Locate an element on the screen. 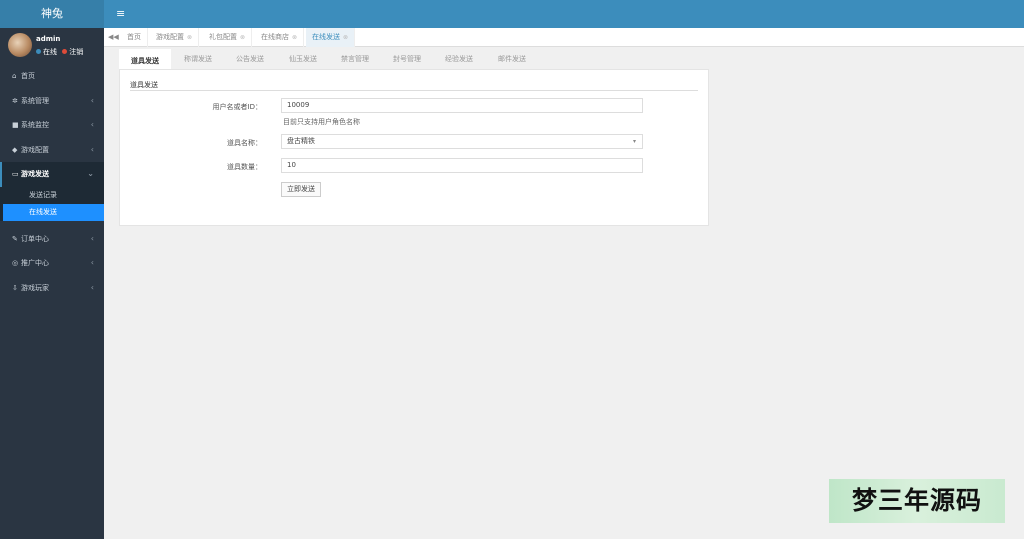 The image size is (1024, 539). send-type-tabs: 道具发送 称谓发送 公告发送 仙玉发送 禁言管理 封号管理 经验发送 邮件发送 is located at coordinates (414, 59).